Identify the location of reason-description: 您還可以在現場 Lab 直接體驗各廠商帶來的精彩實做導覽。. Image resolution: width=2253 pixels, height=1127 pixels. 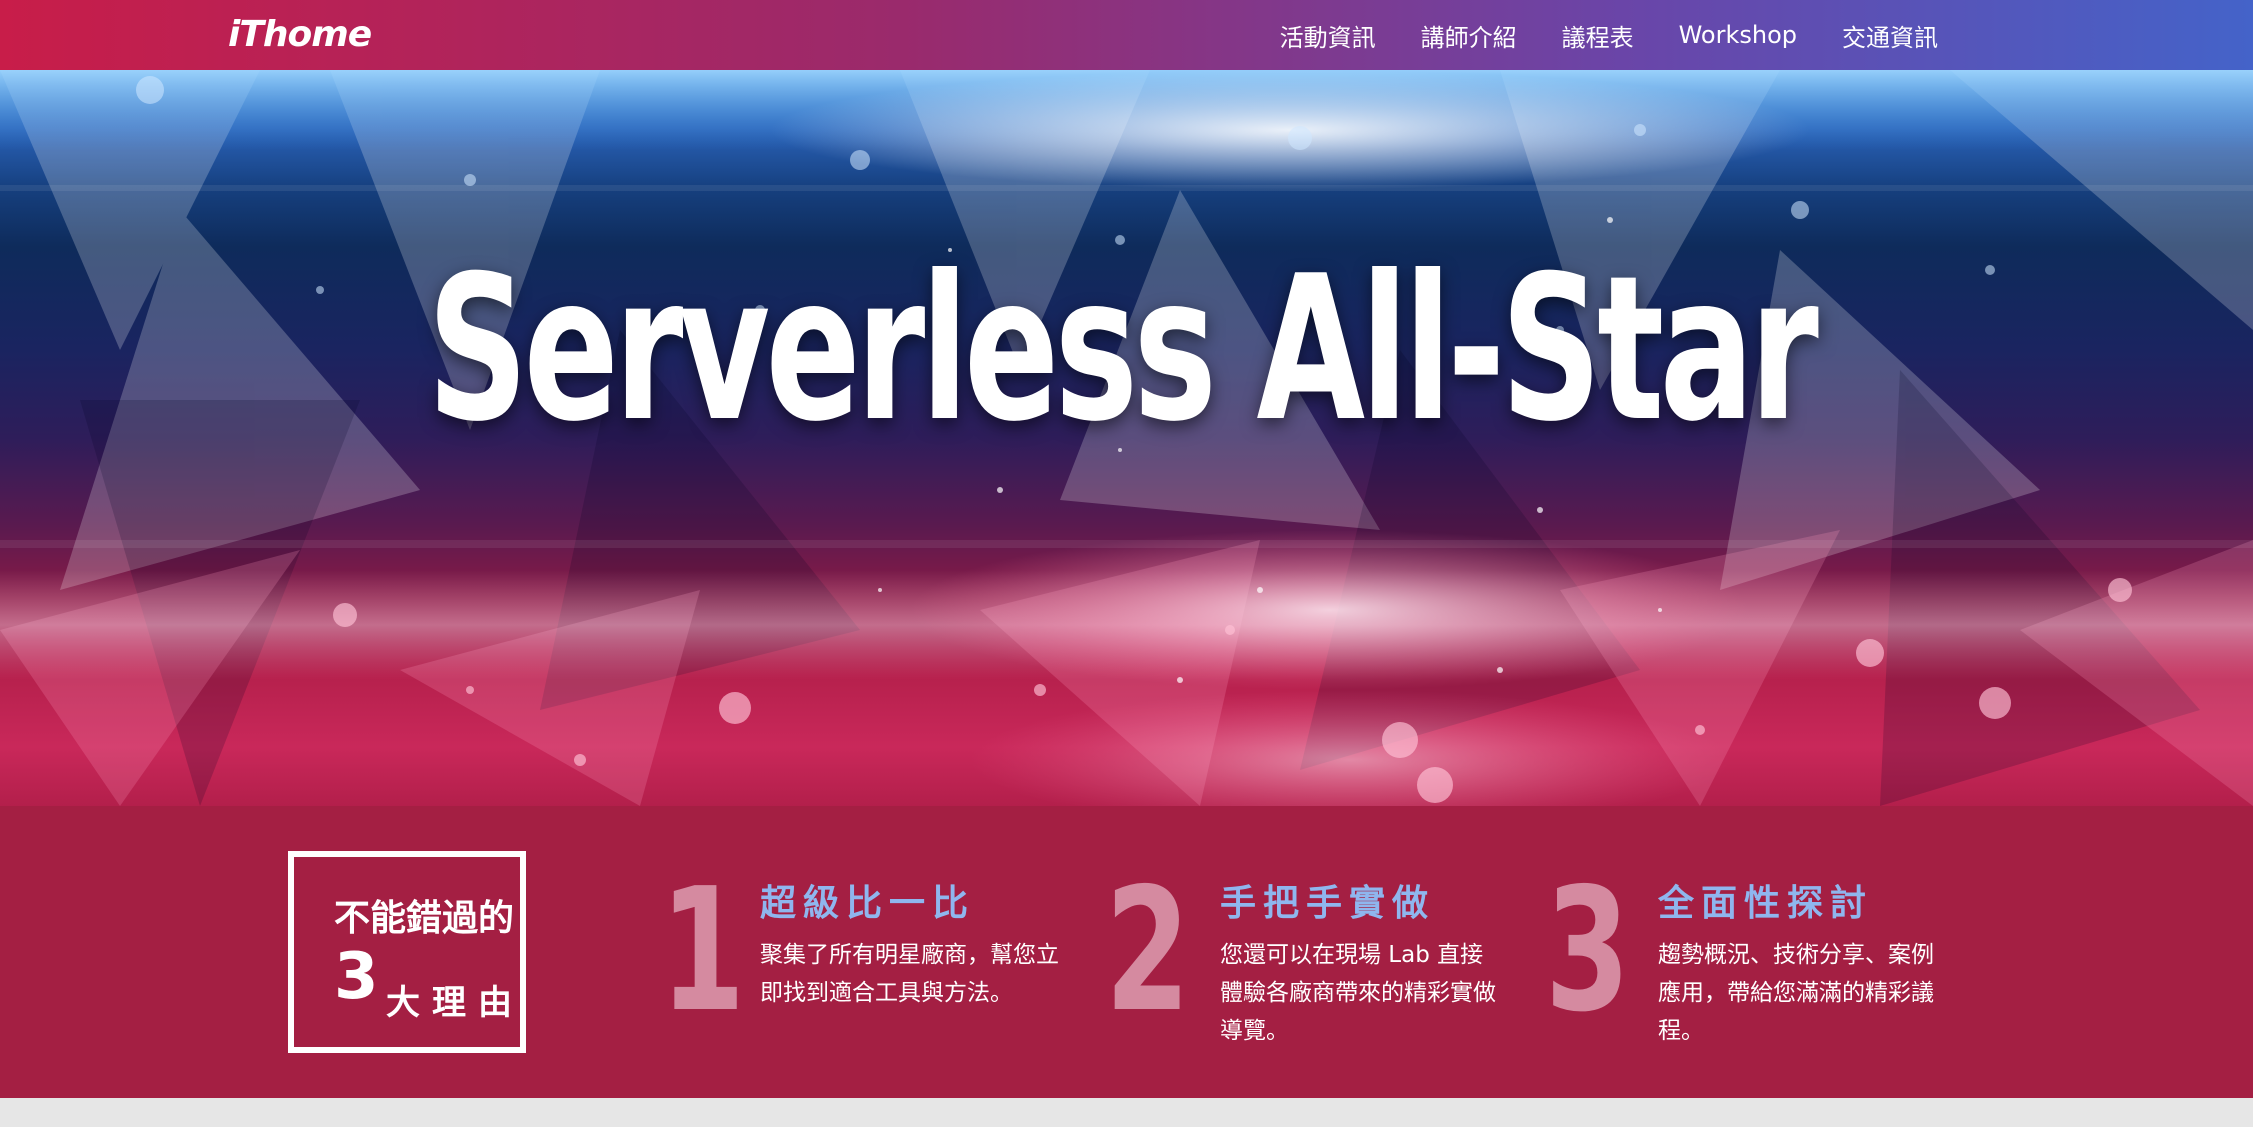
(1358, 993).